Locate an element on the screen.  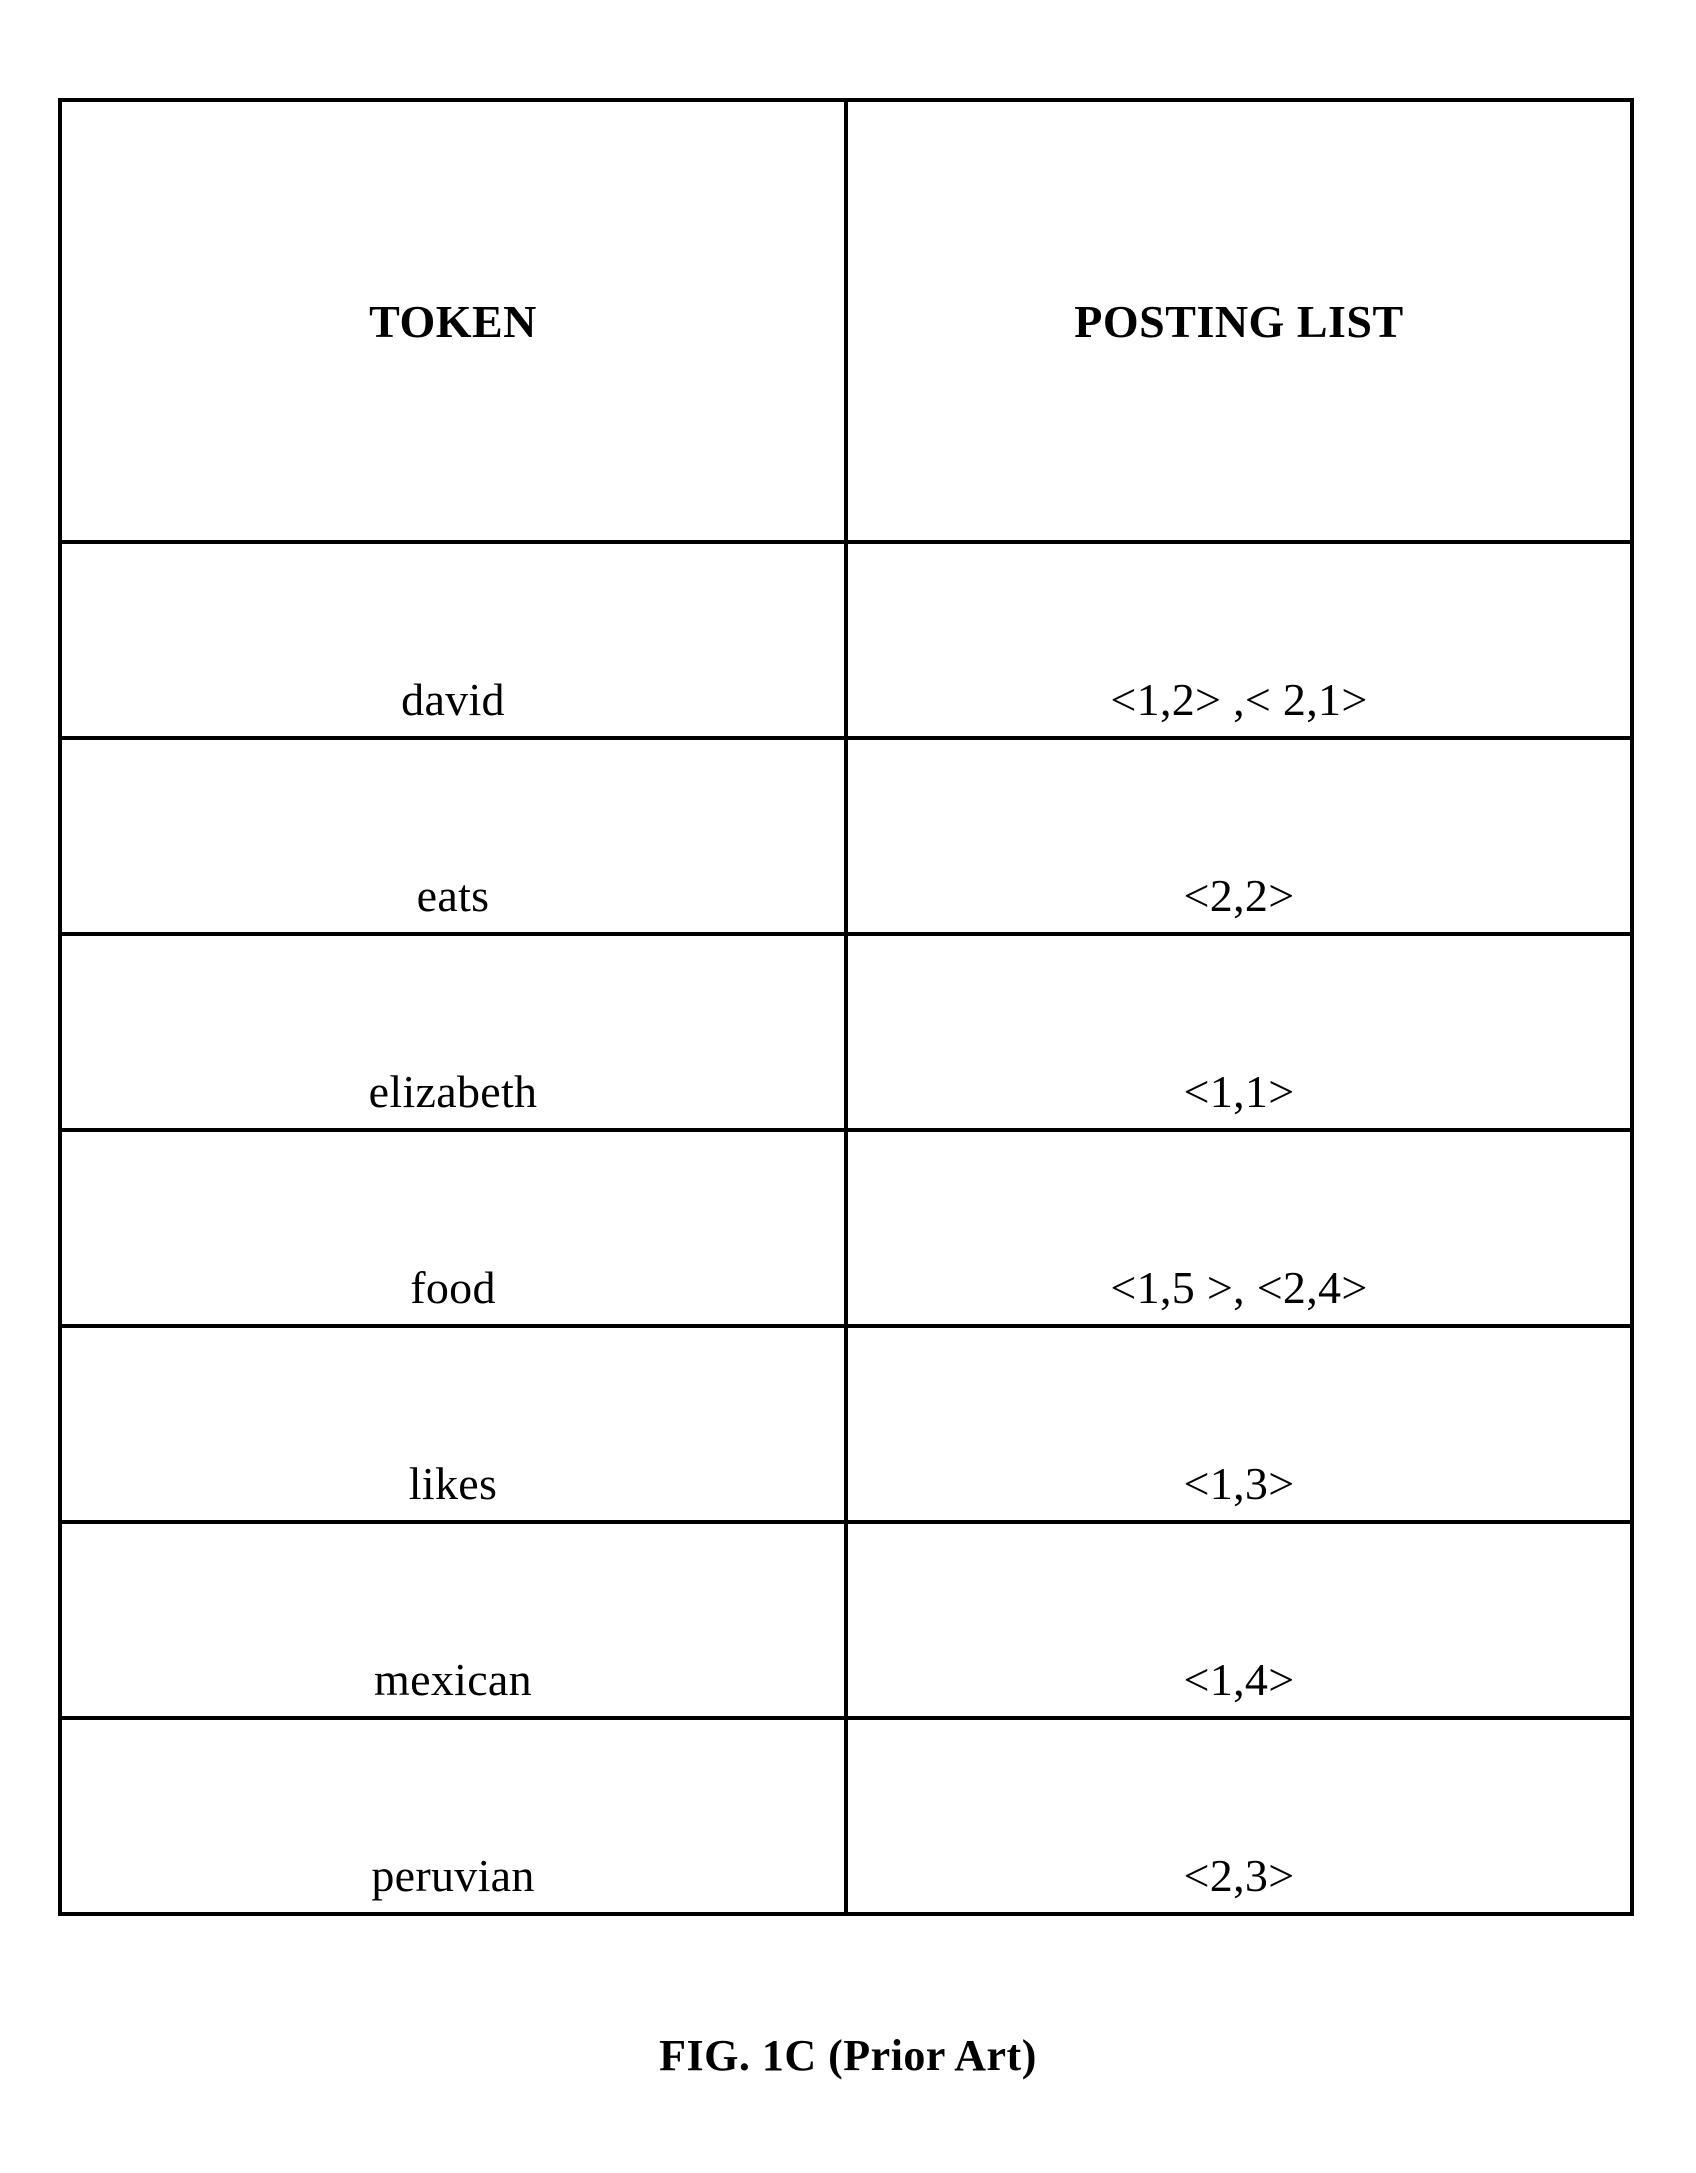
table-row: peruvian <2,3> is located at coordinates (846, 1816).